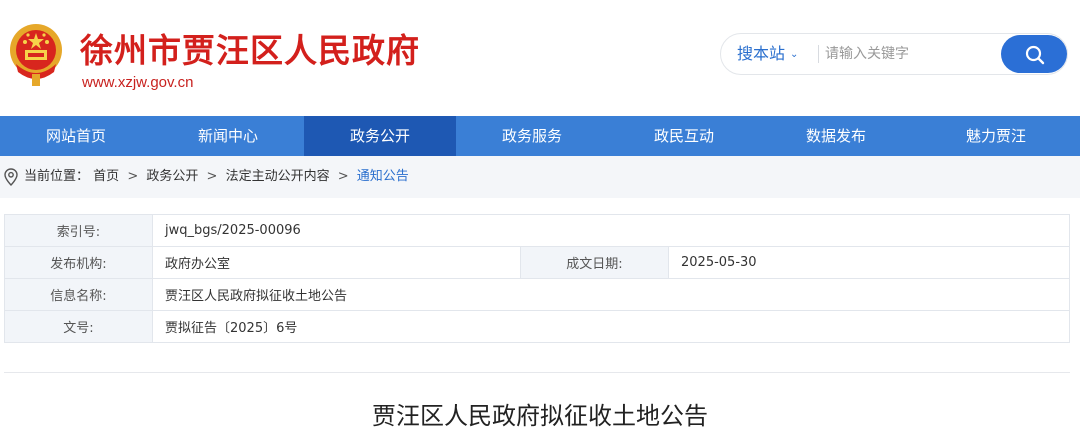 The height and width of the screenshot is (436, 1080). I want to click on table-row: 索引号: jwq_bgs/2025-00096, so click(537, 230).